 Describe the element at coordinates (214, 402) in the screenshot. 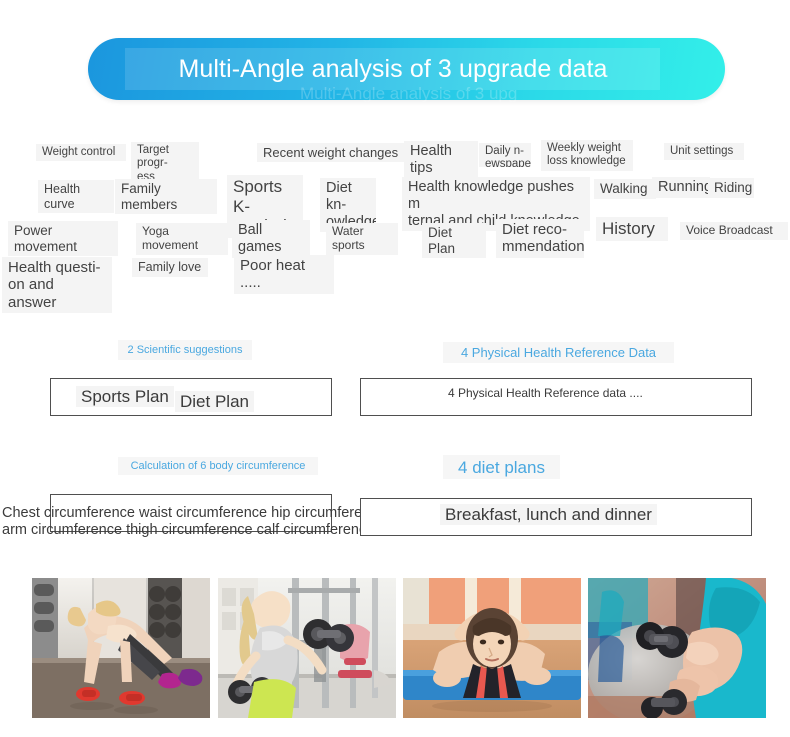

I see `diet-plan-label: Diet Plan` at that location.